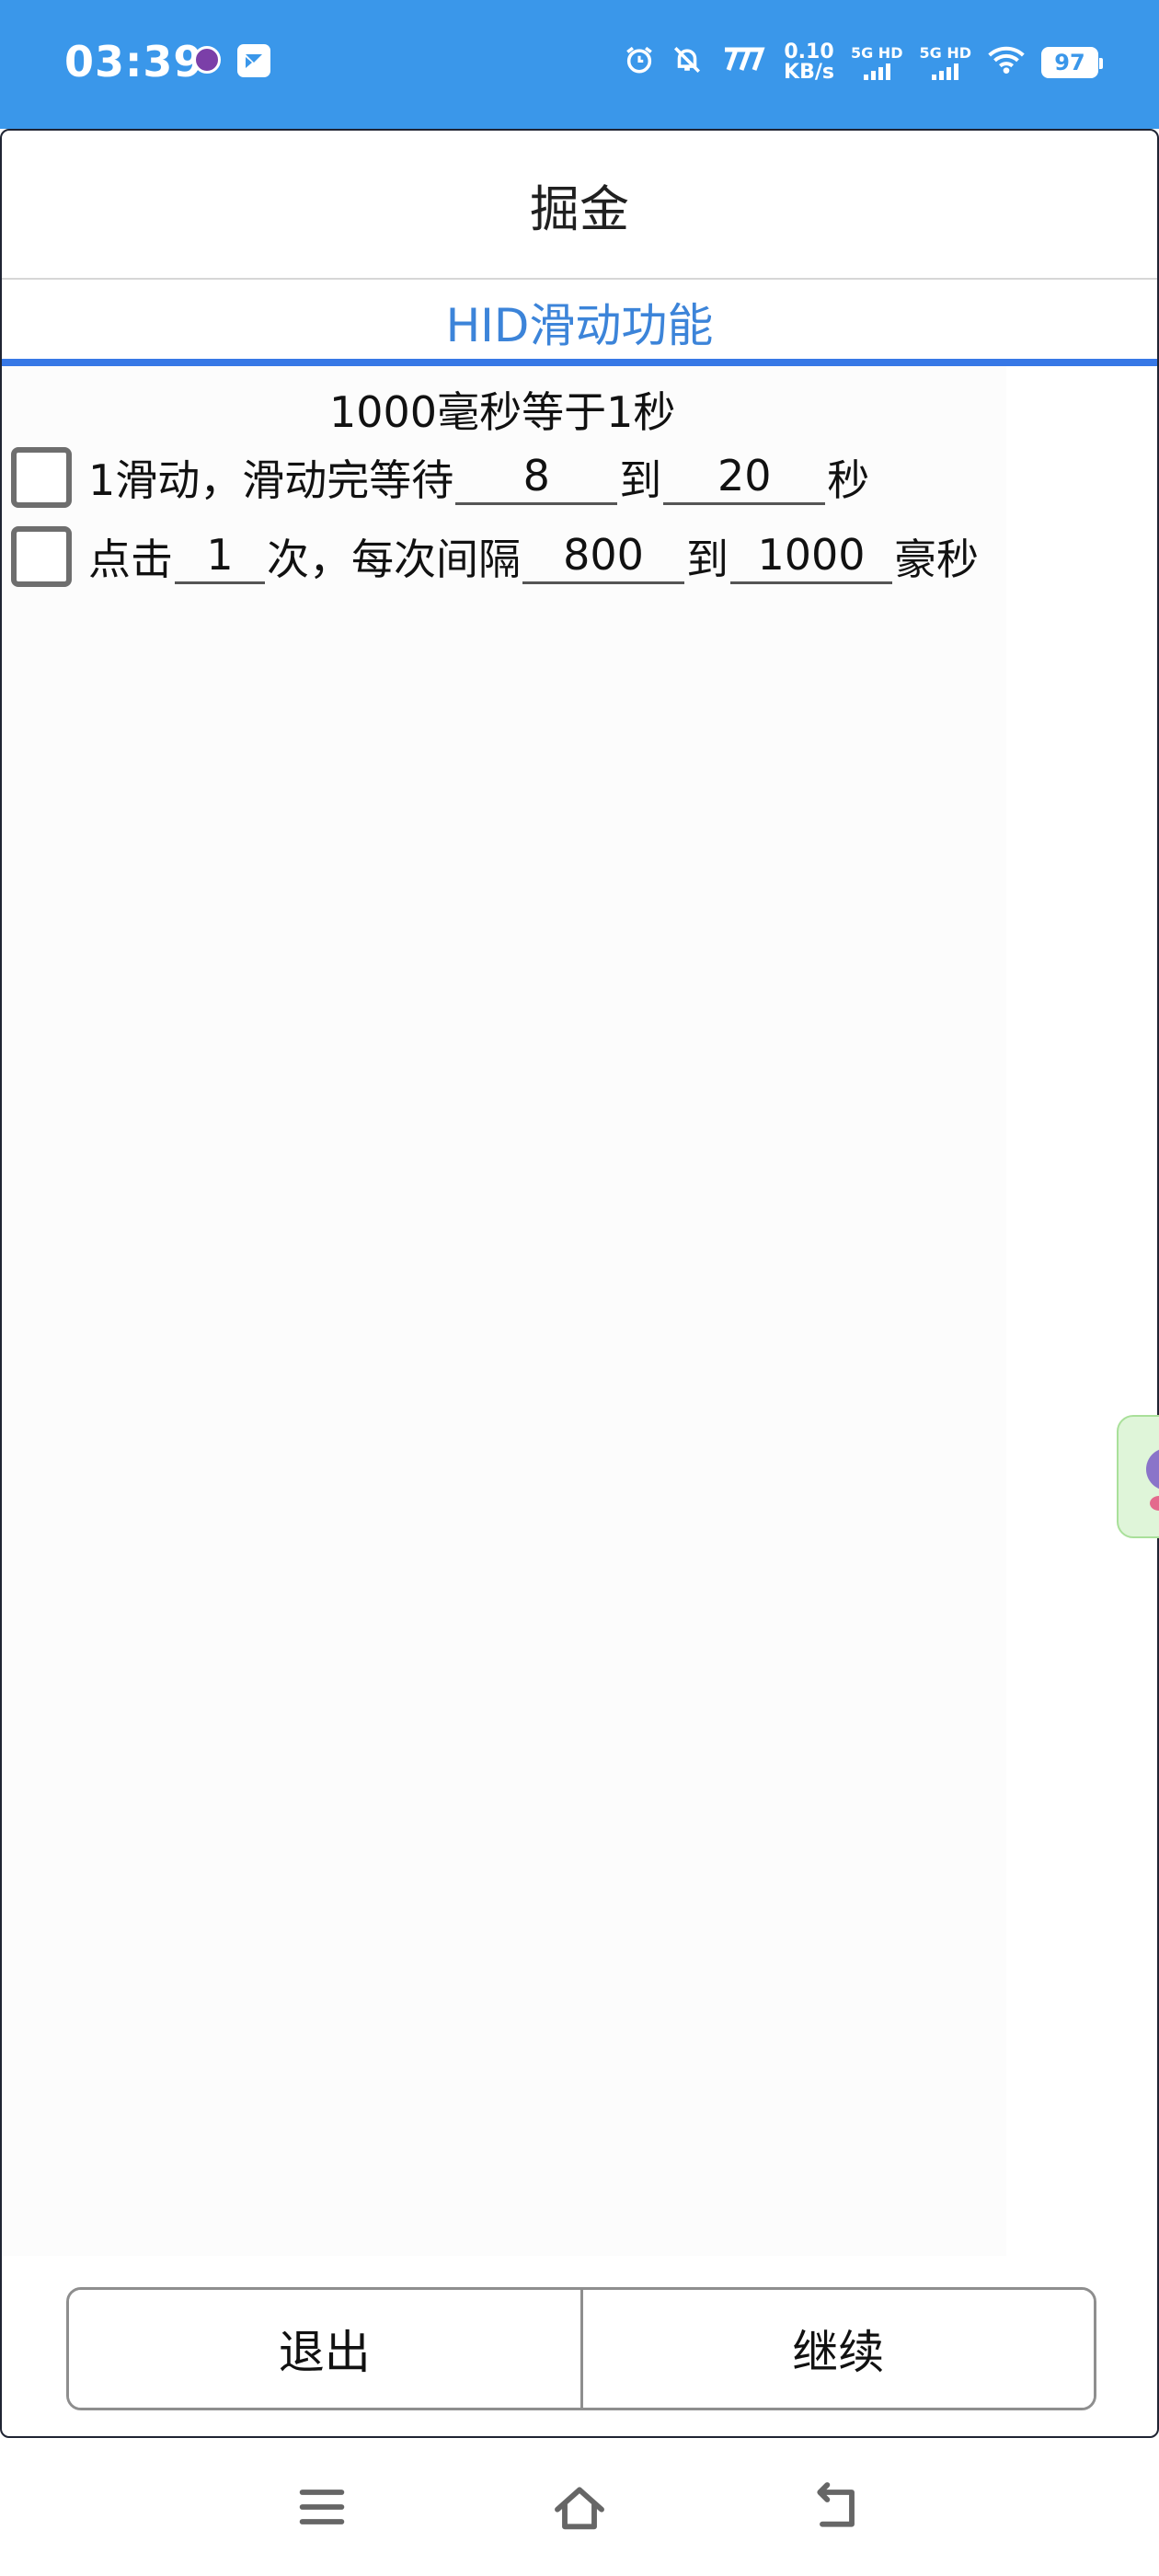 The width and height of the screenshot is (1159, 2576). What do you see at coordinates (809, 51) in the screenshot?
I see `net-speed-value: 0.10` at bounding box center [809, 51].